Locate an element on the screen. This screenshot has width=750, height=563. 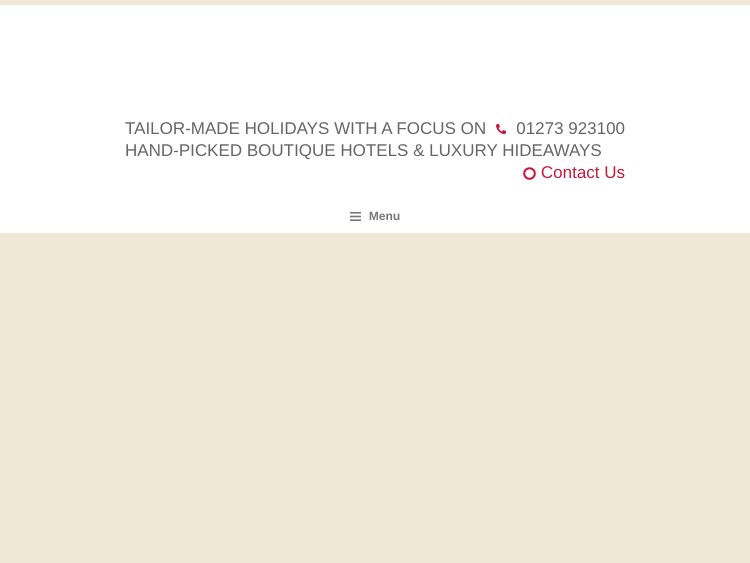
menu-button: Menu is located at coordinates (375, 216).